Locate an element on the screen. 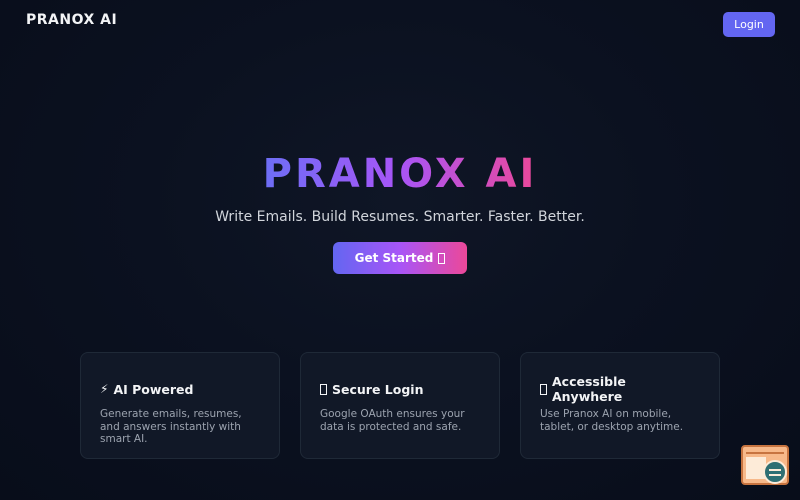  arrow-icon is located at coordinates (442, 258).